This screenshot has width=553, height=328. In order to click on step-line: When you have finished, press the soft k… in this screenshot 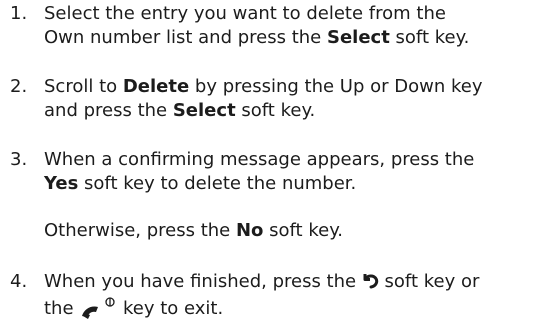, I will do `click(296, 283)`.